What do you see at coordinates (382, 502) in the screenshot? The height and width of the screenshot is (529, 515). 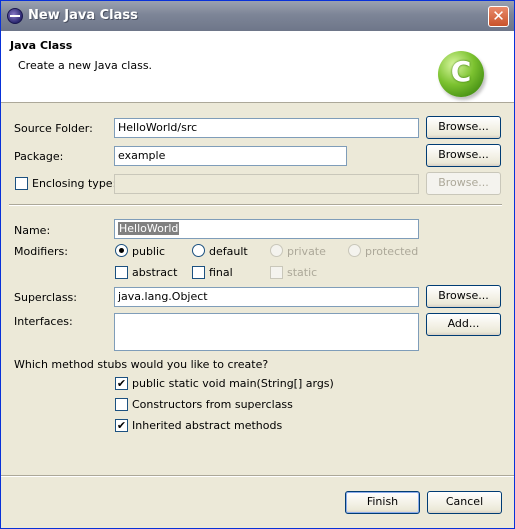 I see `finish-button: Finish` at bounding box center [382, 502].